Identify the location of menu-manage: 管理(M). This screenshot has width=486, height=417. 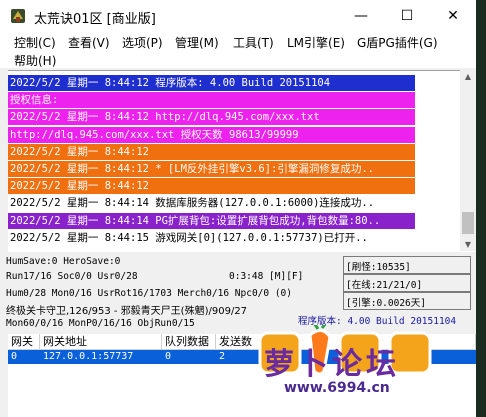
(197, 42).